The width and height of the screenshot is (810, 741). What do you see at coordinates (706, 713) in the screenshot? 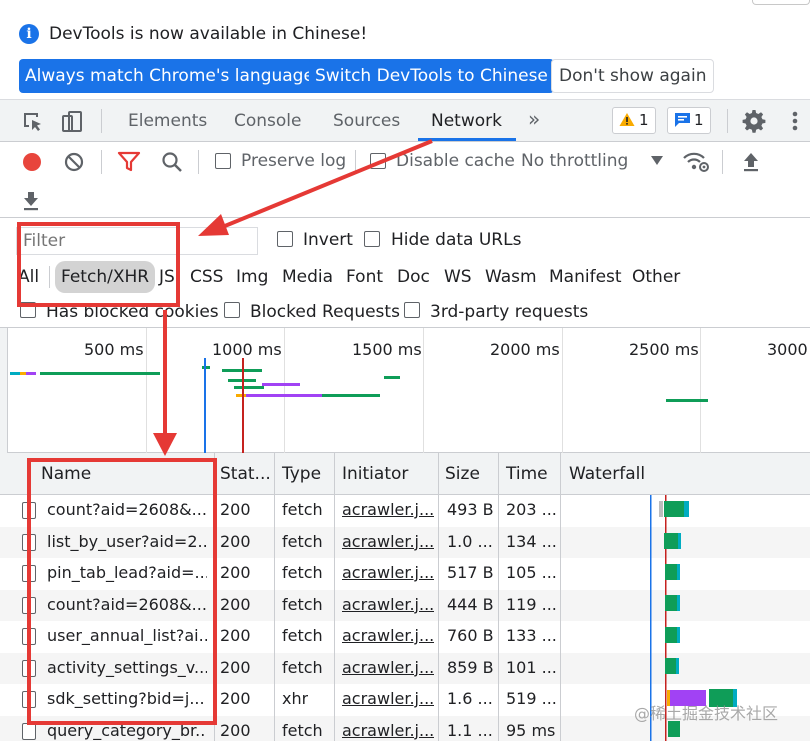
I see `watermark: @稀土掘金技术社区` at bounding box center [706, 713].